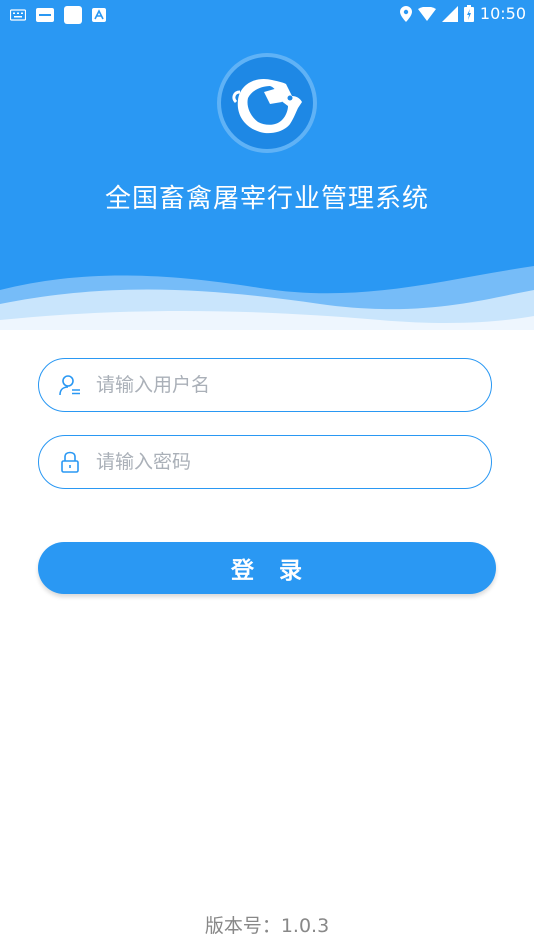  I want to click on login-button: 登 录, so click(267, 568).